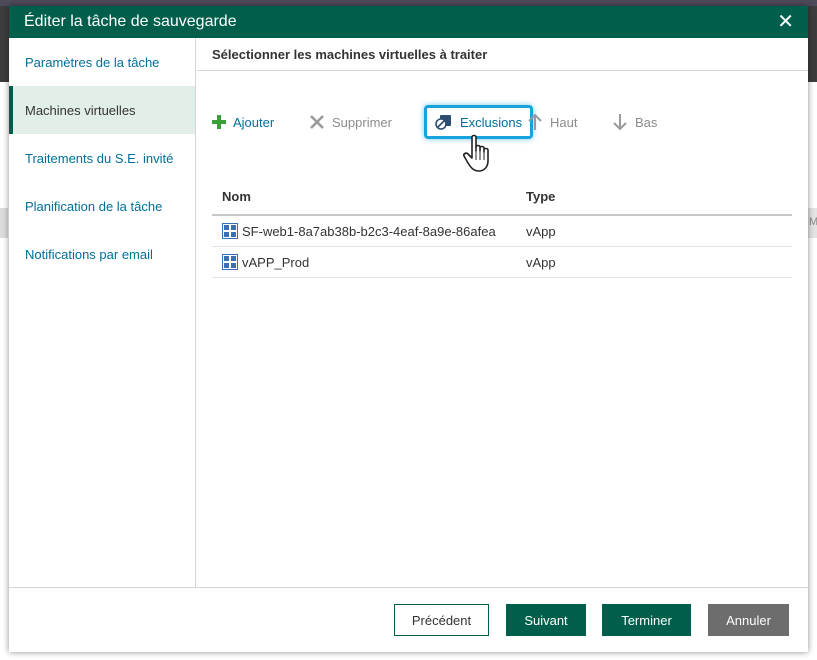 The image size is (817, 660). I want to click on nav-item-label: Machines virtuelles, so click(80, 110).